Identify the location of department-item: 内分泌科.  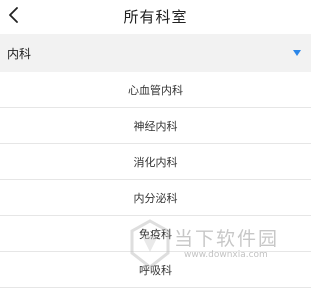
(155, 198).